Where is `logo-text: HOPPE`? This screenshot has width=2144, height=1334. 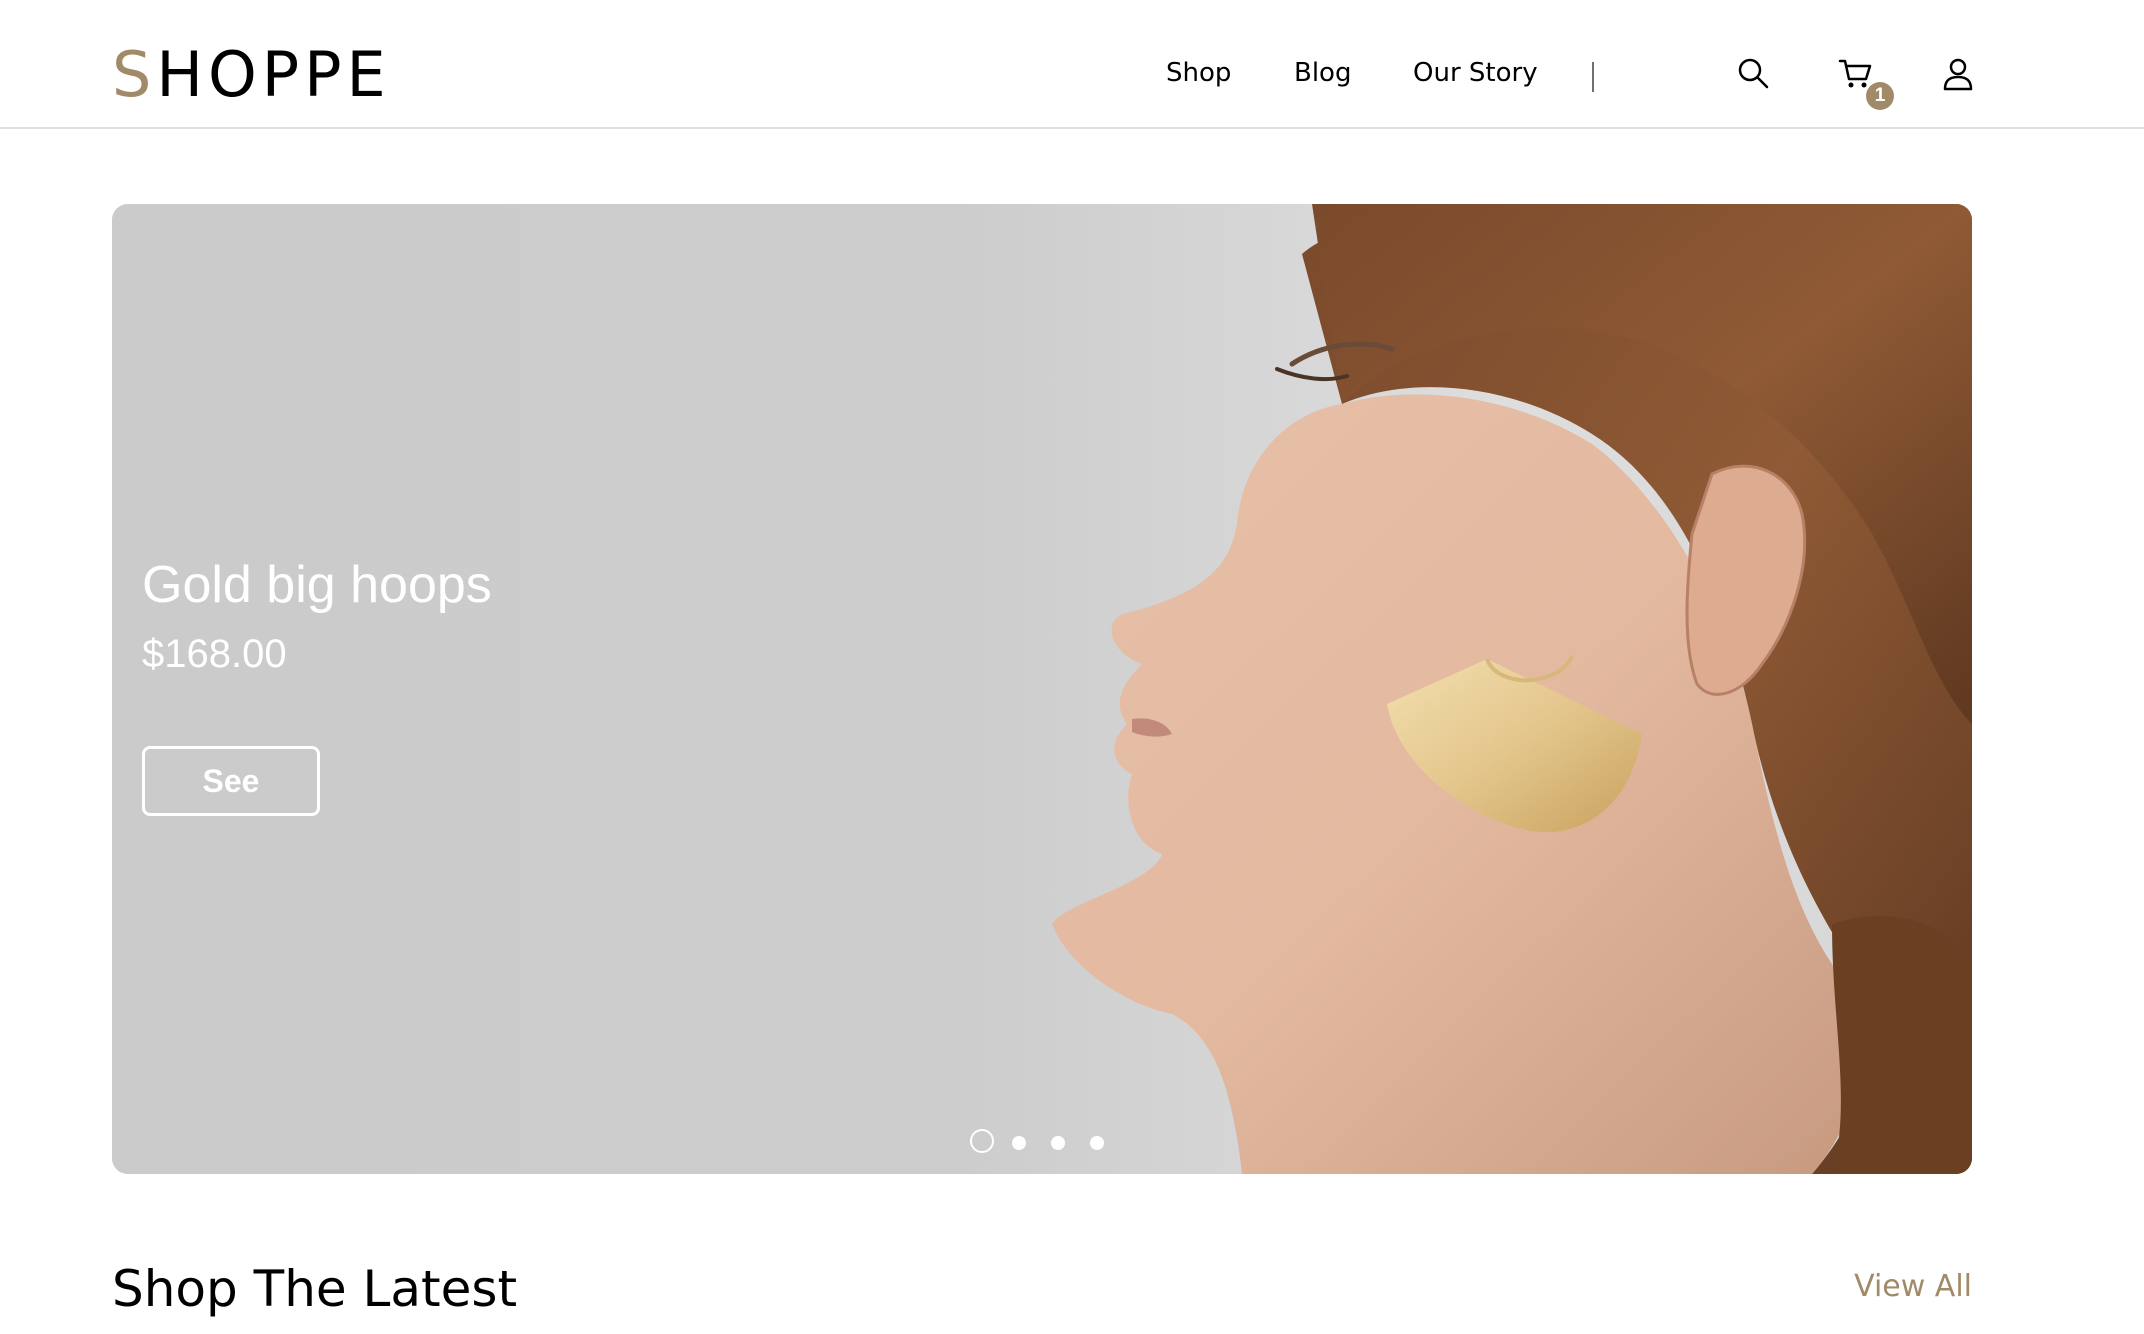 logo-text: HOPPE is located at coordinates (273, 74).